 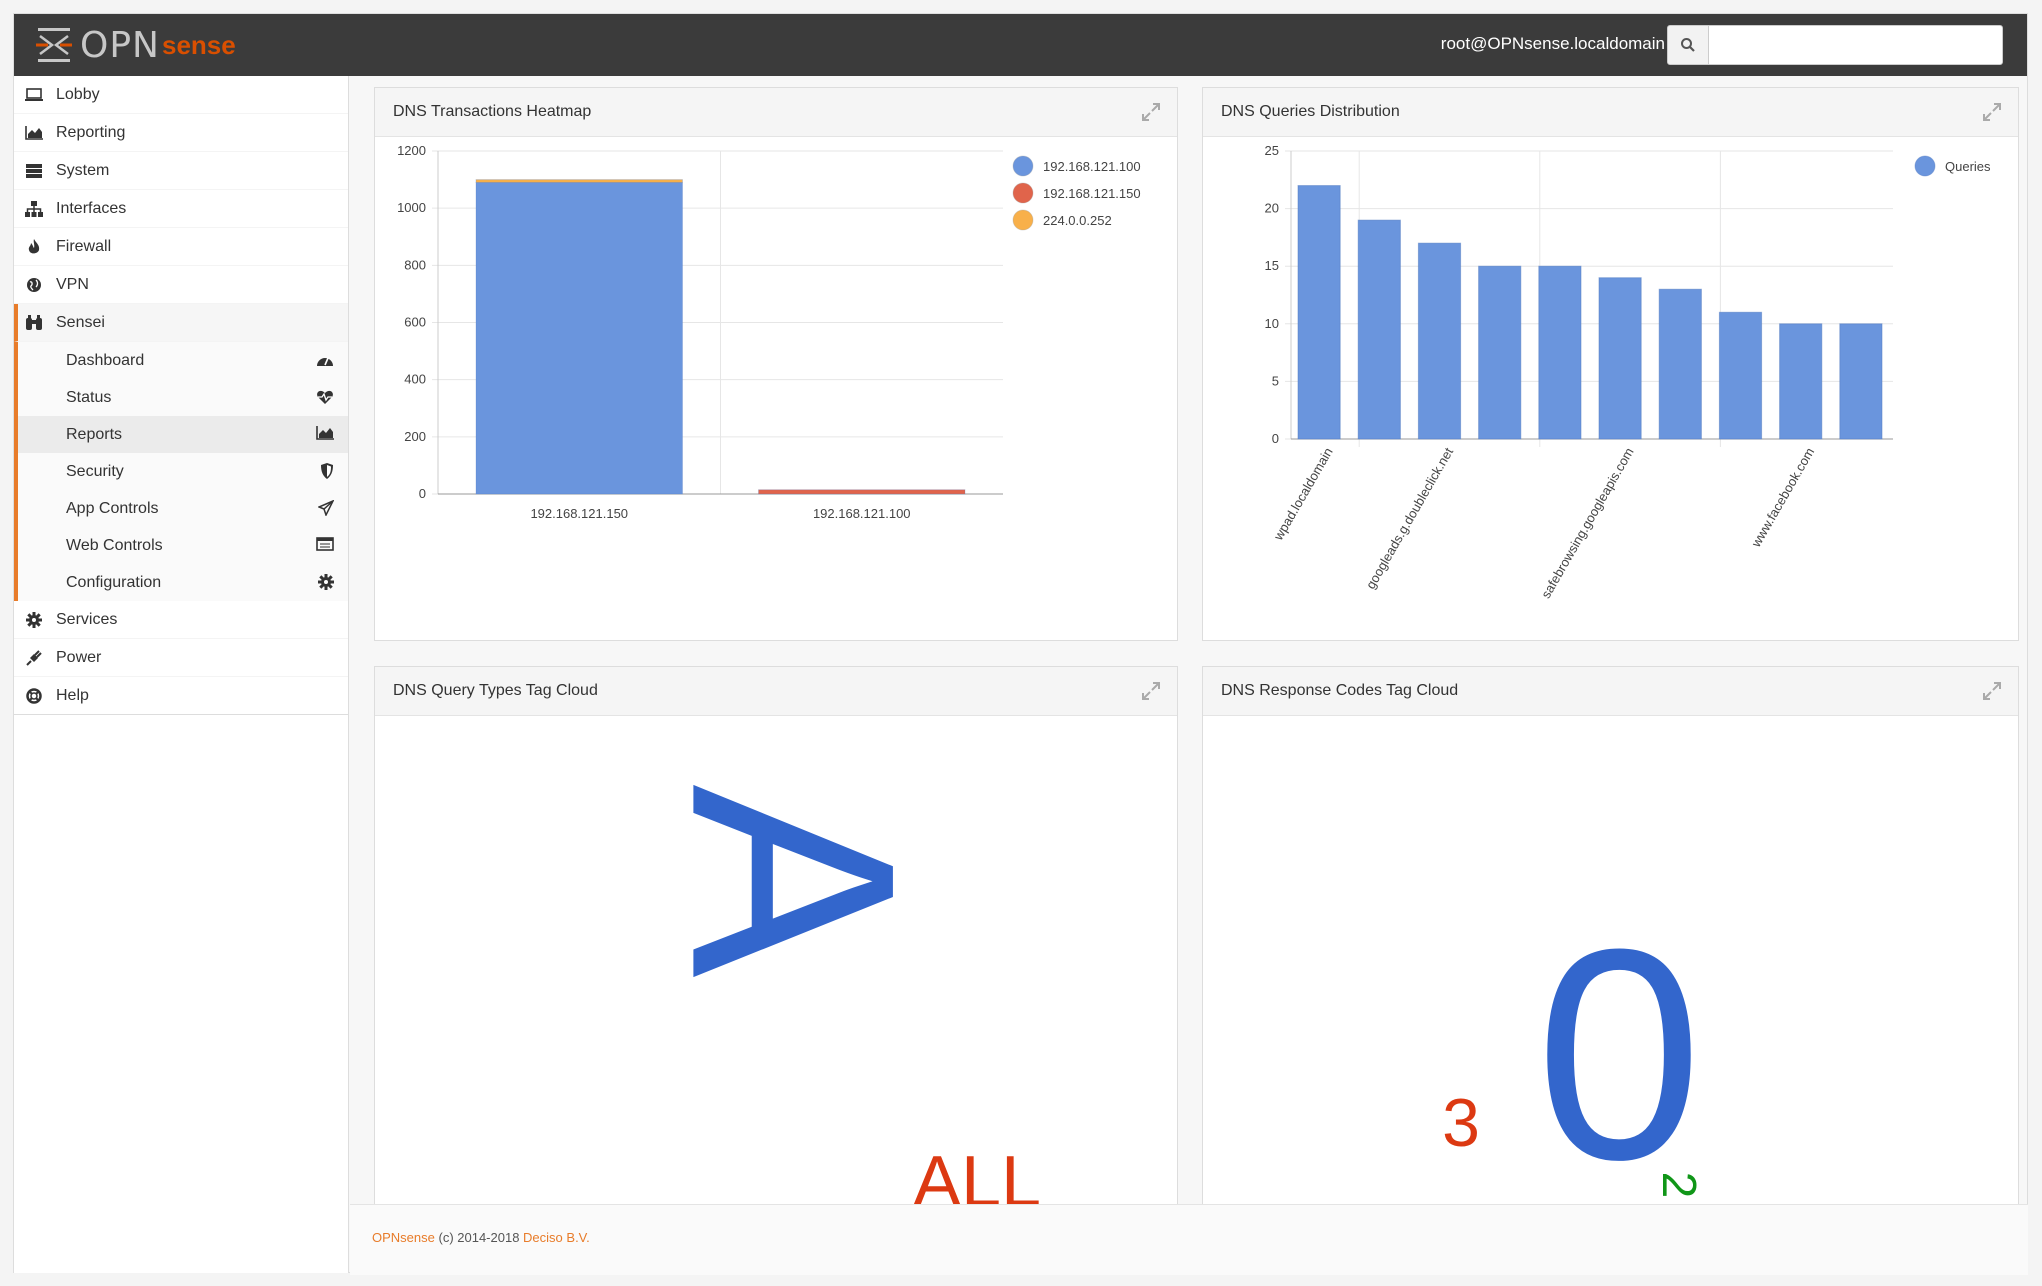 I want to click on x-tick-label: www.facebook.com, so click(x=1782, y=497).